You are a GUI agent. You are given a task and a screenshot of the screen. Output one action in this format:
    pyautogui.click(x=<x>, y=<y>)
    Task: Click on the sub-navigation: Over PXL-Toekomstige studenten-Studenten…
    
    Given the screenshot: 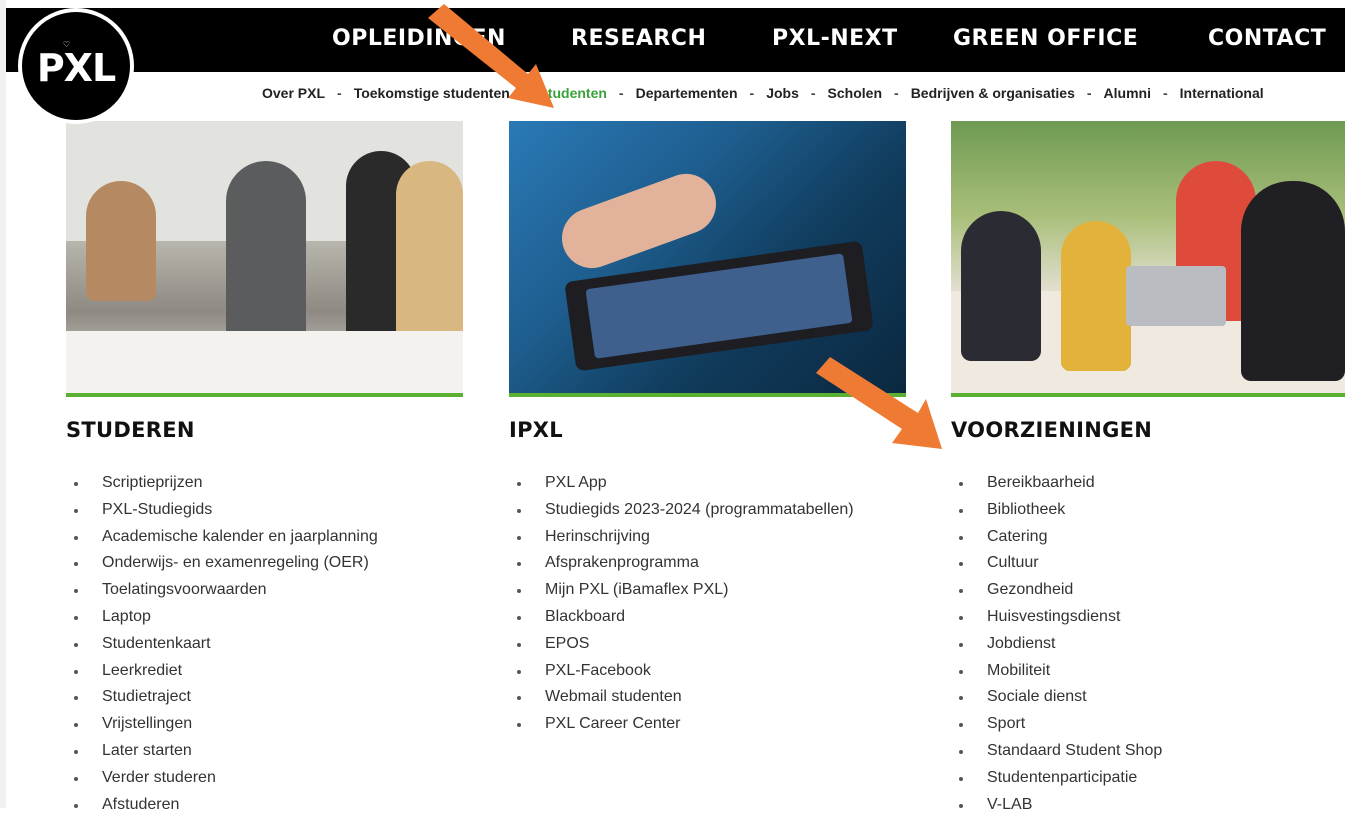 What is the action you would take?
    pyautogui.click(x=763, y=94)
    